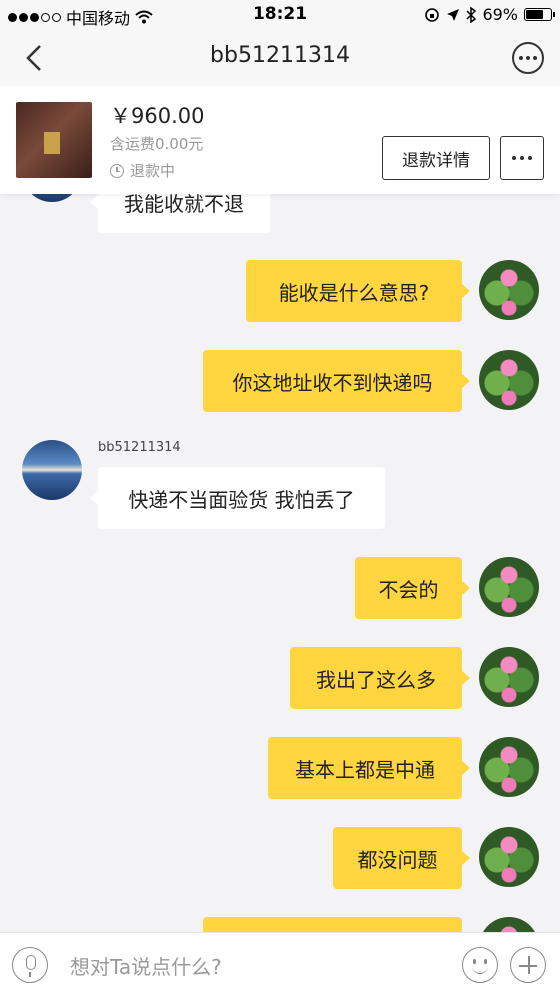  Describe the element at coordinates (332, 924) in the screenshot. I see `message-bubble-outgoing` at that location.